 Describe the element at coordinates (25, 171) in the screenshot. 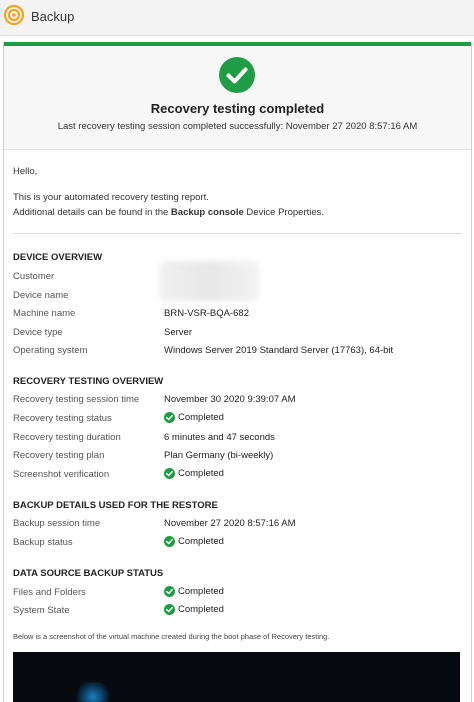

I see `greeting: Hello,` at that location.